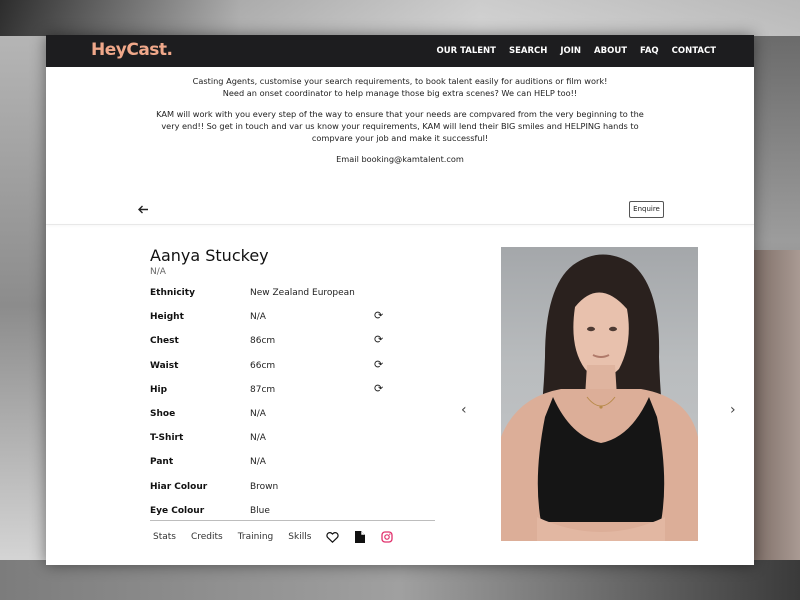 The width and height of the screenshot is (800, 600). I want to click on background-blur-left, so click(23, 306).